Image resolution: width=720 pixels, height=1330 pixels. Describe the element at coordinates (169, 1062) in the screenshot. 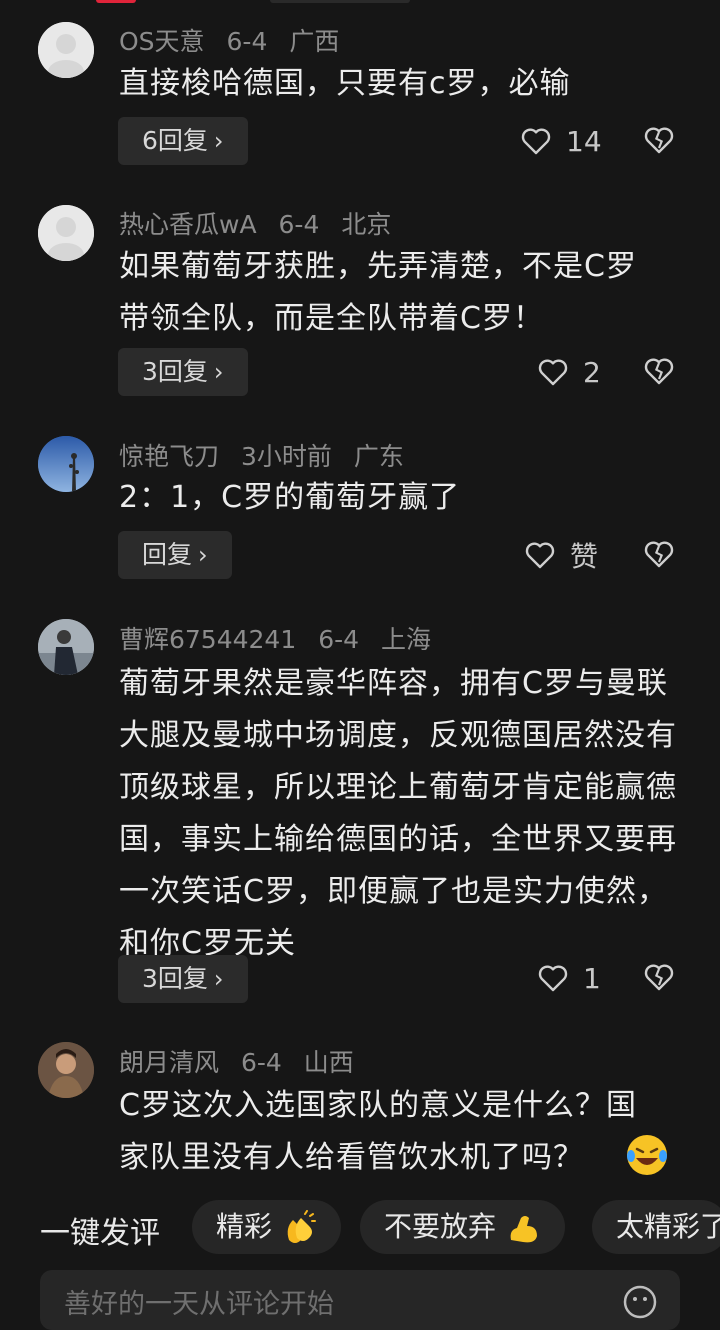

I see `username: 朗月清风` at that location.